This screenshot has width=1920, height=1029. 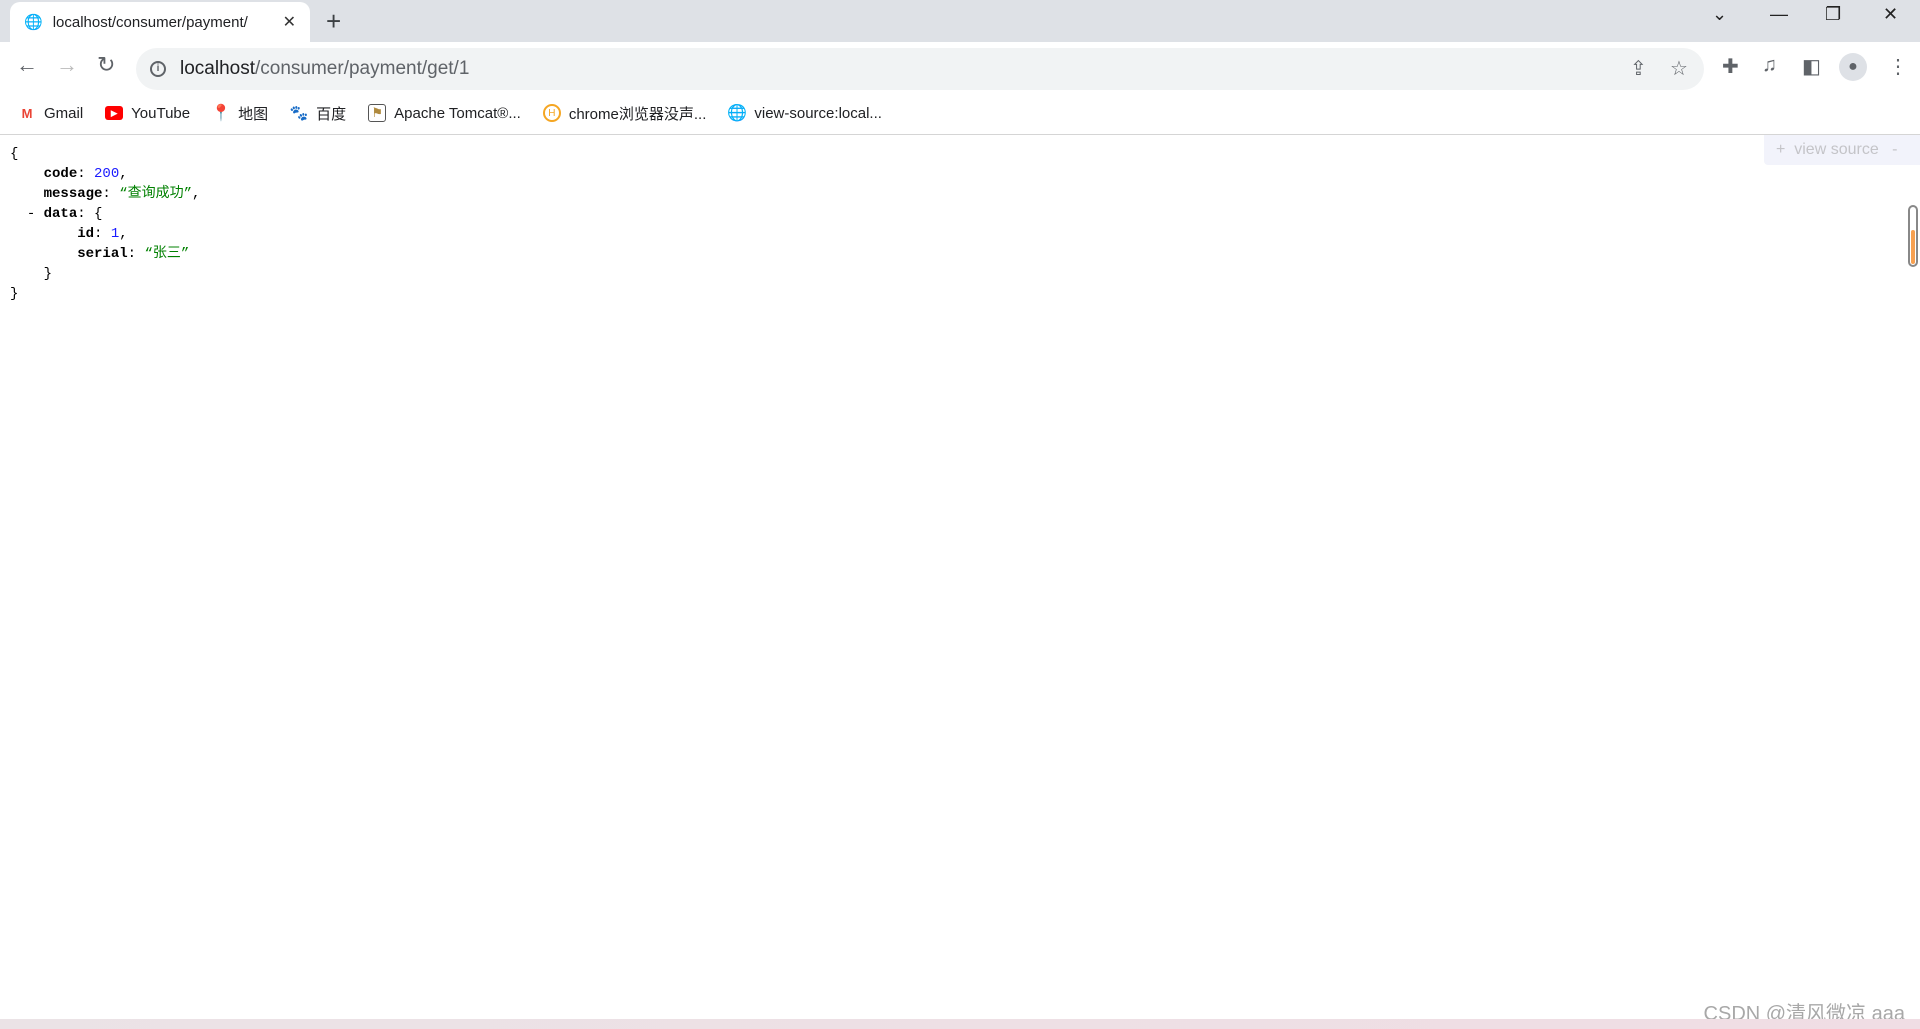 I want to click on taskbar-strip, so click(x=960, y=1024).